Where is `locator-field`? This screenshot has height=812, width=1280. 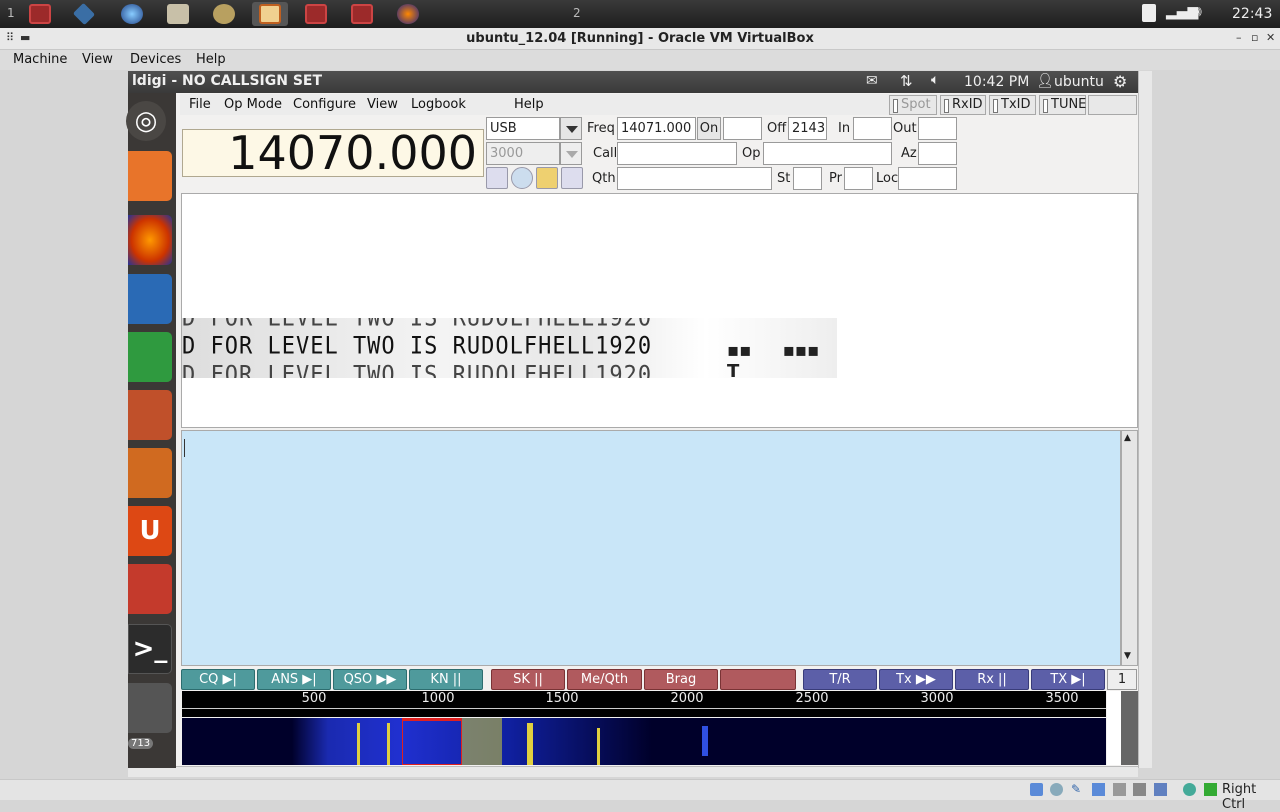 locator-field is located at coordinates (927, 178).